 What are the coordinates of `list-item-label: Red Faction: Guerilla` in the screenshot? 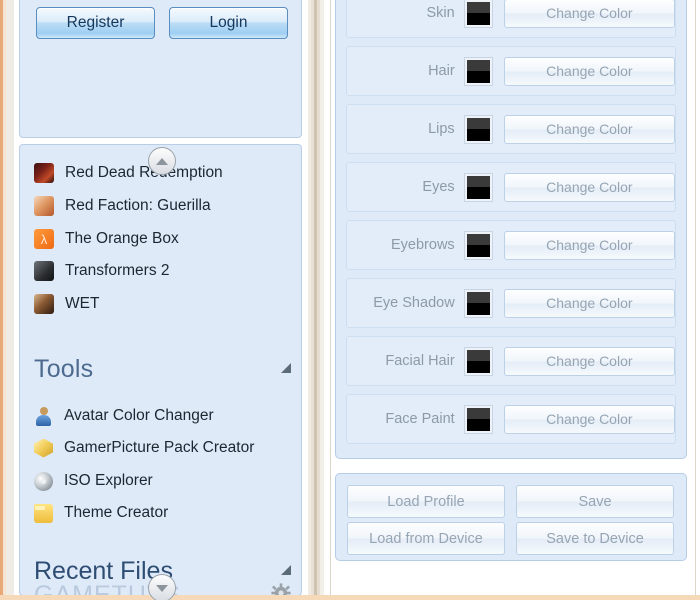 It's located at (138, 205).